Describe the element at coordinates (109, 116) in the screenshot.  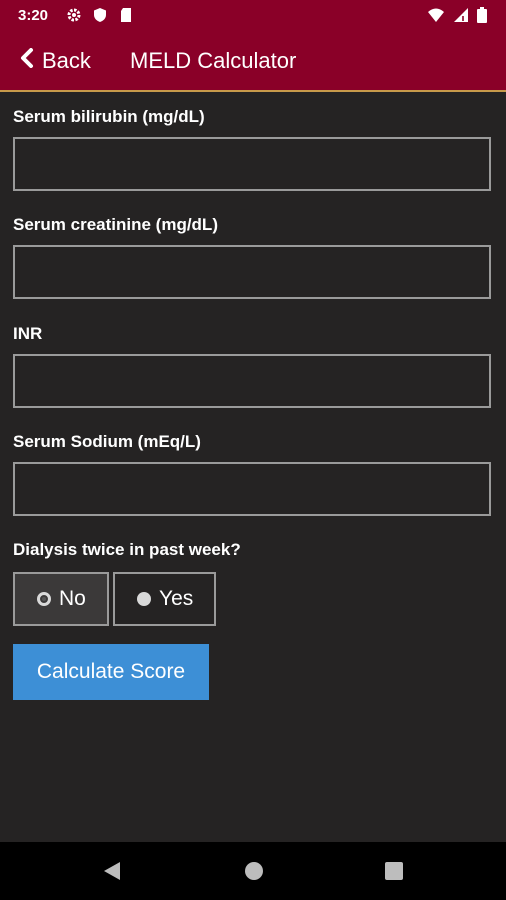
I see `bilirubin-label: Serum bilirubin (mg/dL)` at that location.